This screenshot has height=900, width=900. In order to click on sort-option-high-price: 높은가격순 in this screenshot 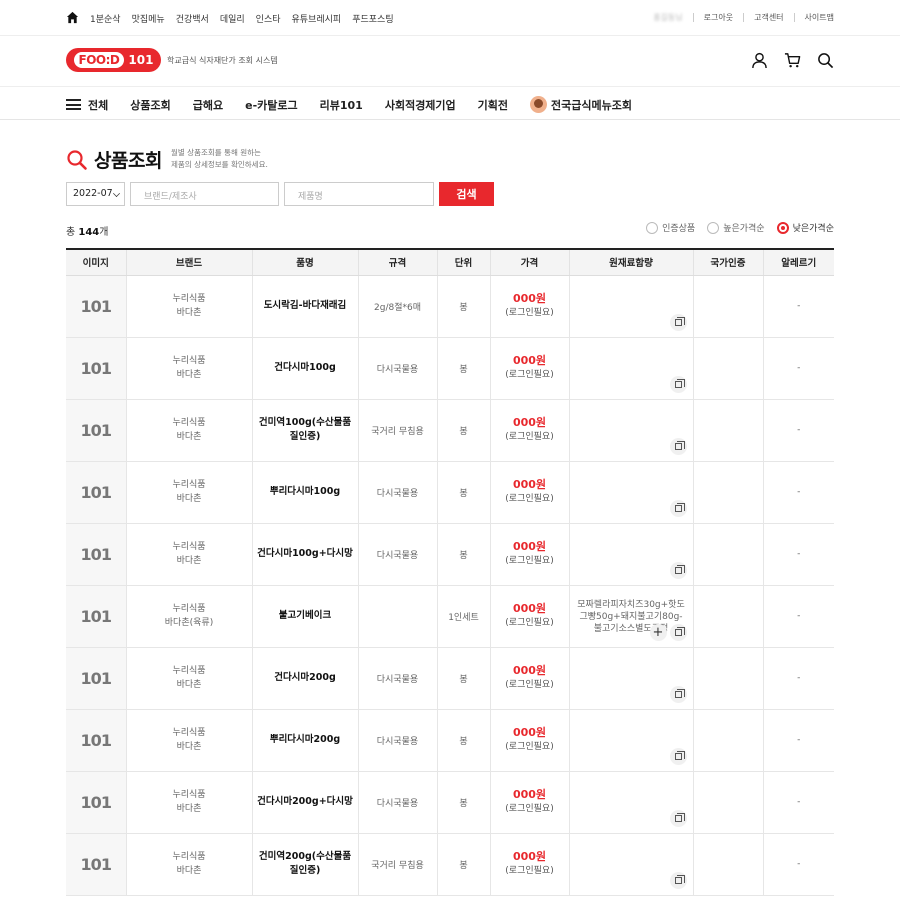, I will do `click(736, 227)`.